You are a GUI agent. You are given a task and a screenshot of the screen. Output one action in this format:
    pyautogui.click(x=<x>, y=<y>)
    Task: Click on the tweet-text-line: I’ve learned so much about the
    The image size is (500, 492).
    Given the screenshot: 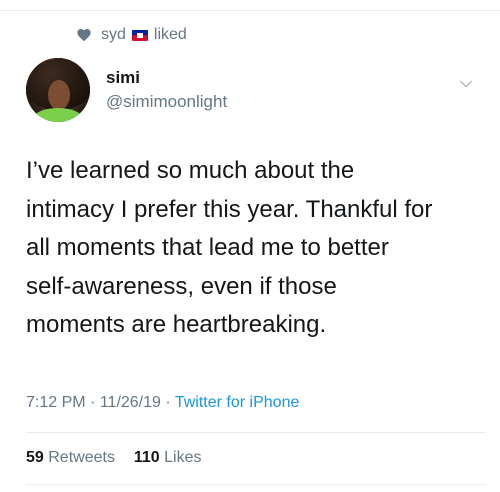 What is the action you would take?
    pyautogui.click(x=190, y=170)
    